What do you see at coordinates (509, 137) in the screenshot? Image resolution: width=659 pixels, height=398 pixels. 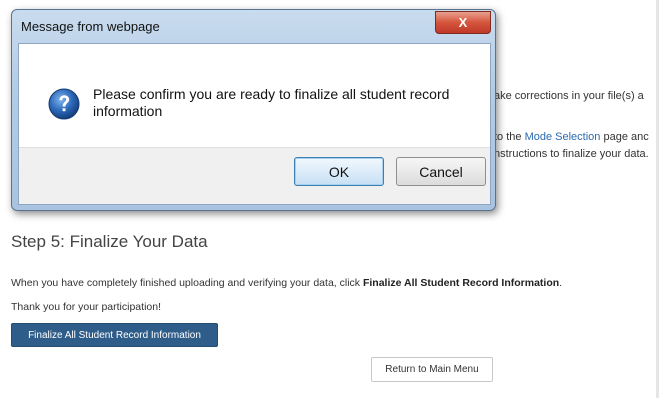 I see `instruction-prefix: to the` at bounding box center [509, 137].